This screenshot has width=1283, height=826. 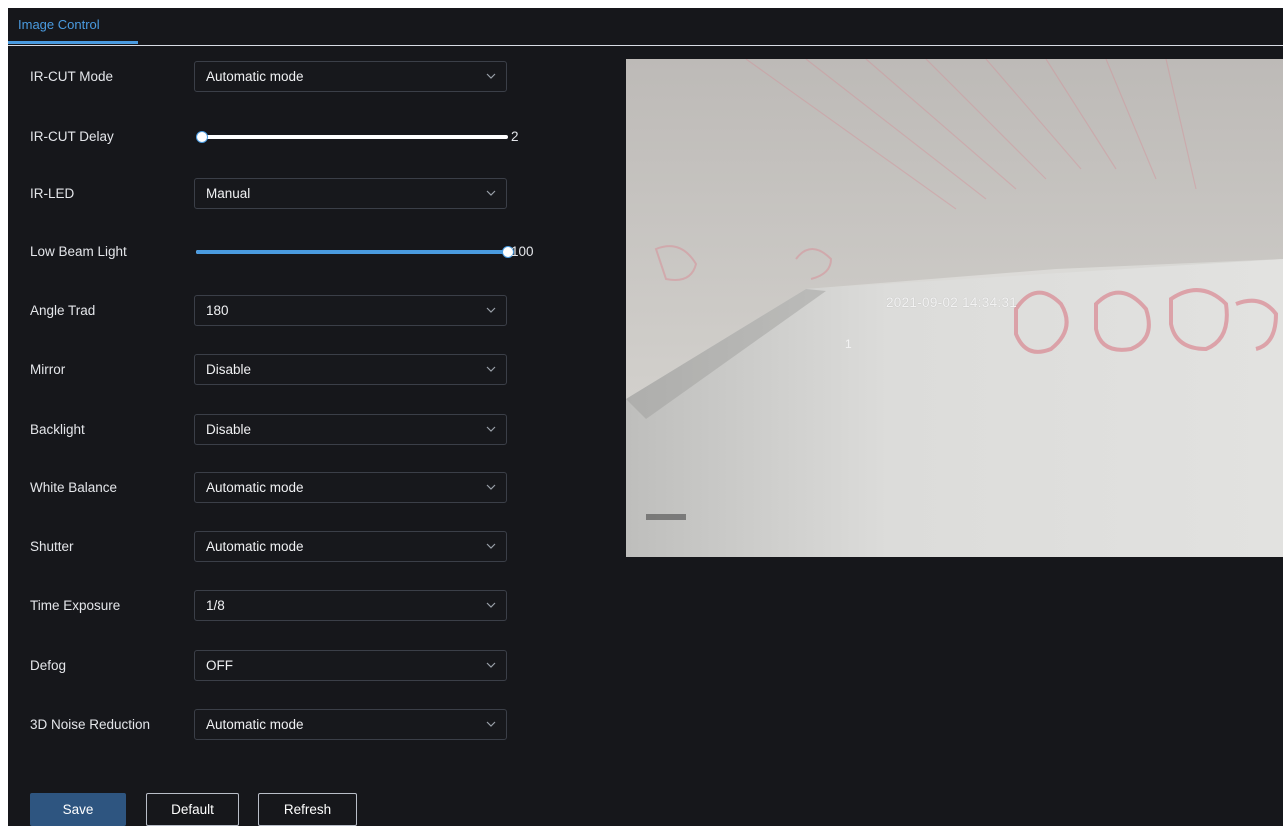 What do you see at coordinates (228, 193) in the screenshot?
I see `ir-led-value: Manual` at bounding box center [228, 193].